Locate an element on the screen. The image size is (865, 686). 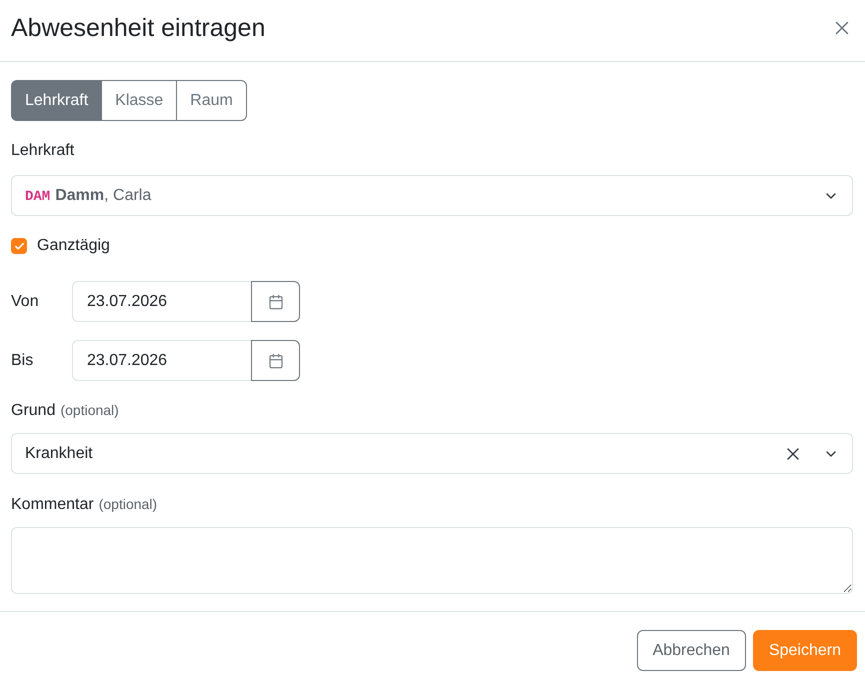
reason-select: Krankheit is located at coordinates (432, 453).